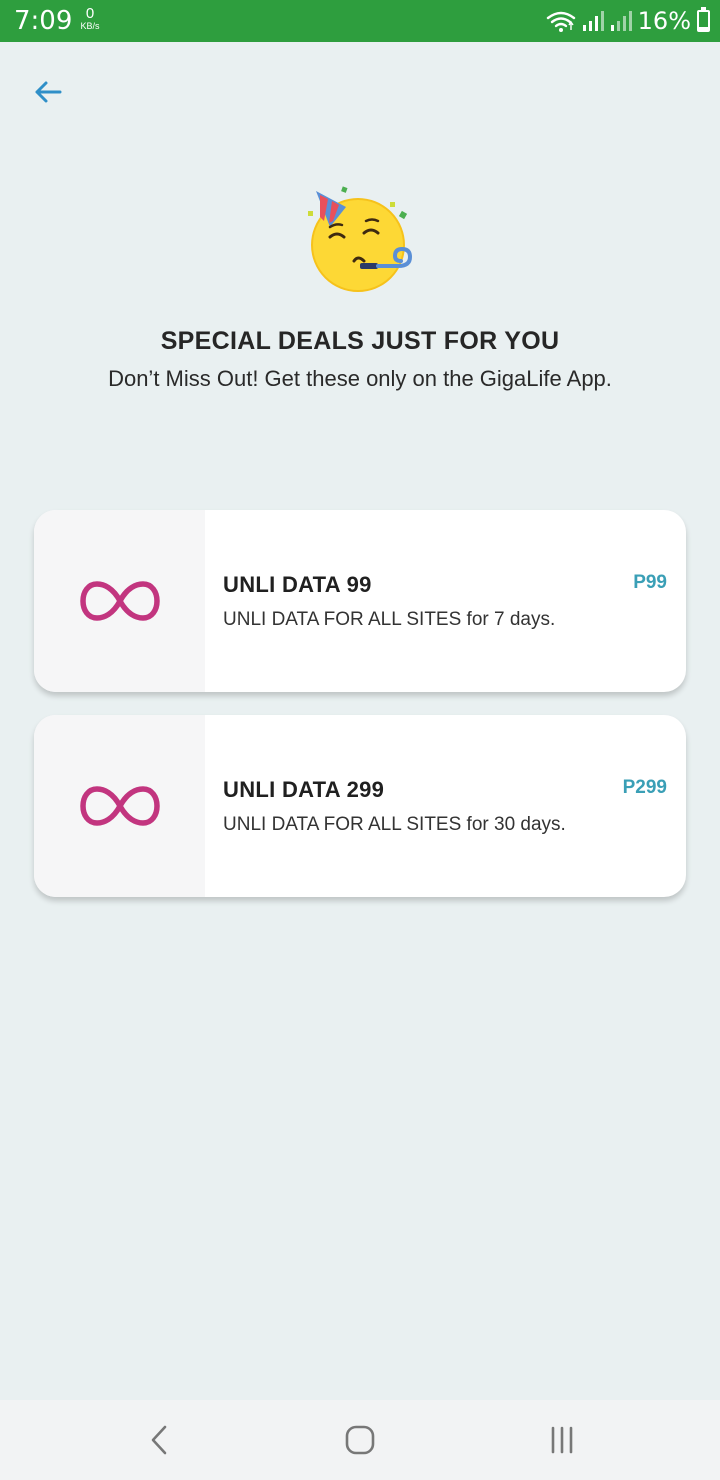 The height and width of the screenshot is (1480, 720). I want to click on wifi-icon, so click(560, 21).